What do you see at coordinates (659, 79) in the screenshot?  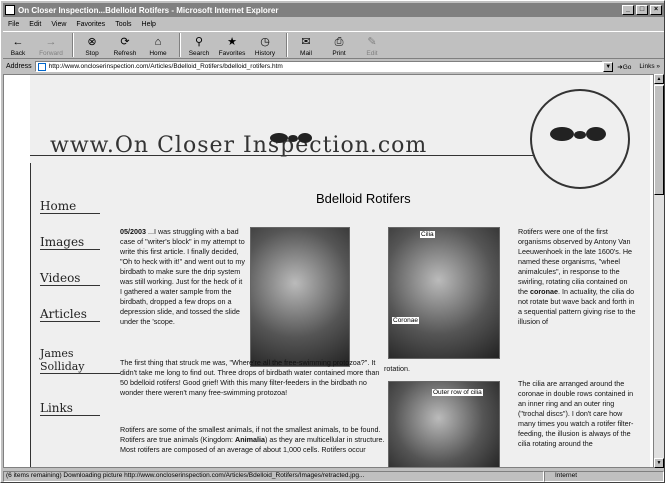 I see `scroll-up-button: ▲` at bounding box center [659, 79].